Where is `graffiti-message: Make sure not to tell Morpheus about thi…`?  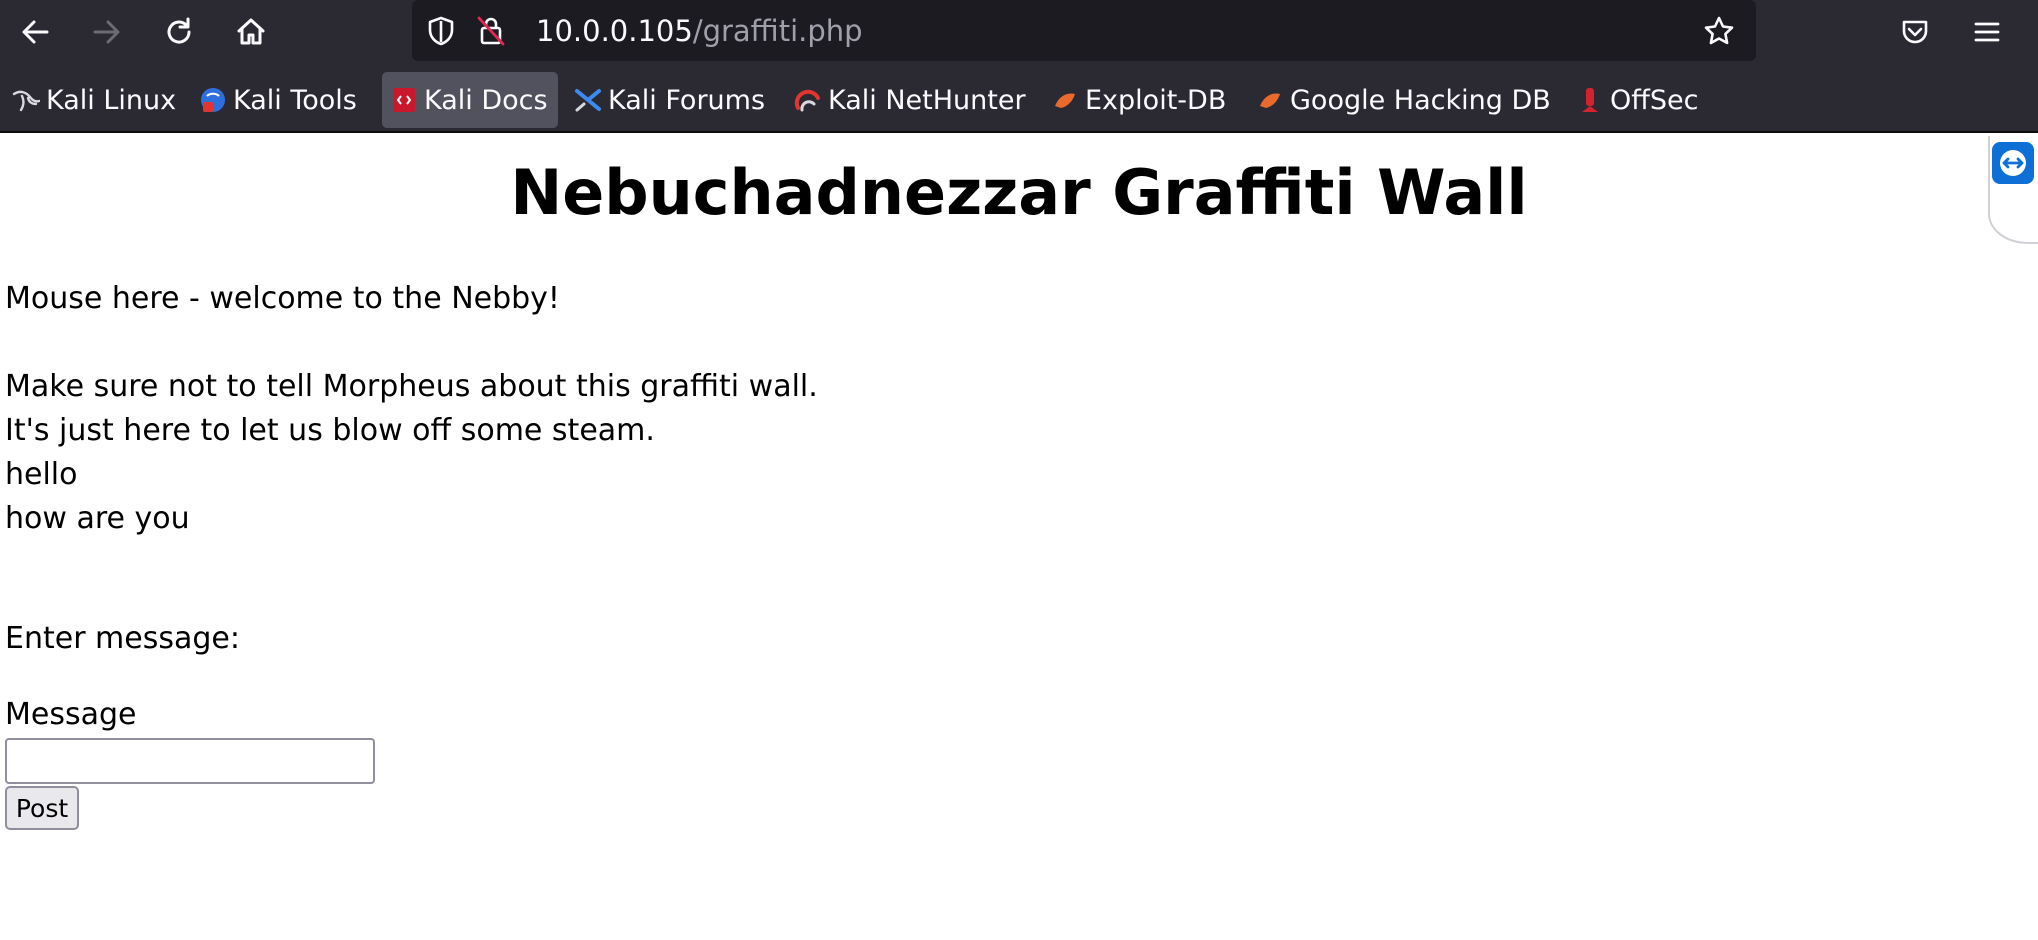
graffiti-message: Make sure not to tell Morpheus about thi… is located at coordinates (411, 386).